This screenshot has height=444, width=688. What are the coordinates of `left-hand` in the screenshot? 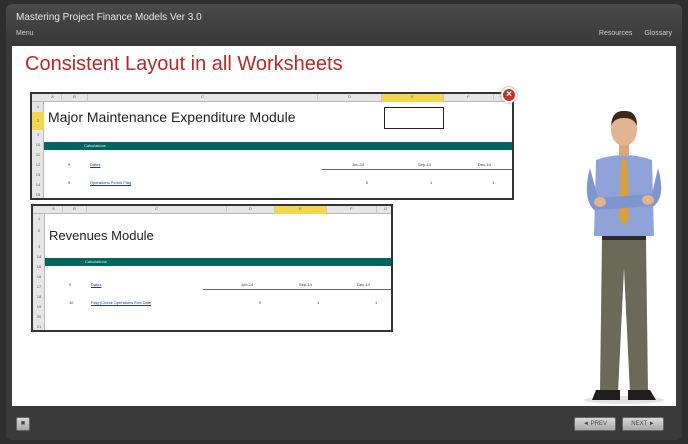 It's located at (600, 202).